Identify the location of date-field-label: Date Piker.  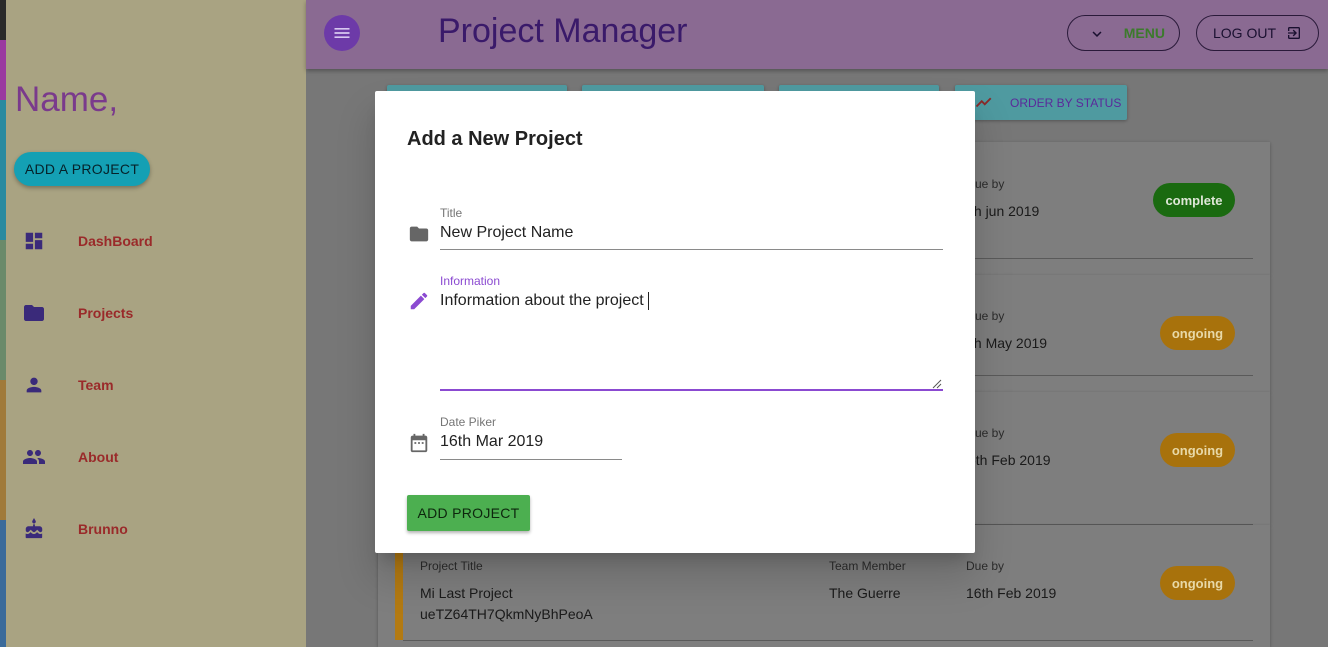
(468, 422).